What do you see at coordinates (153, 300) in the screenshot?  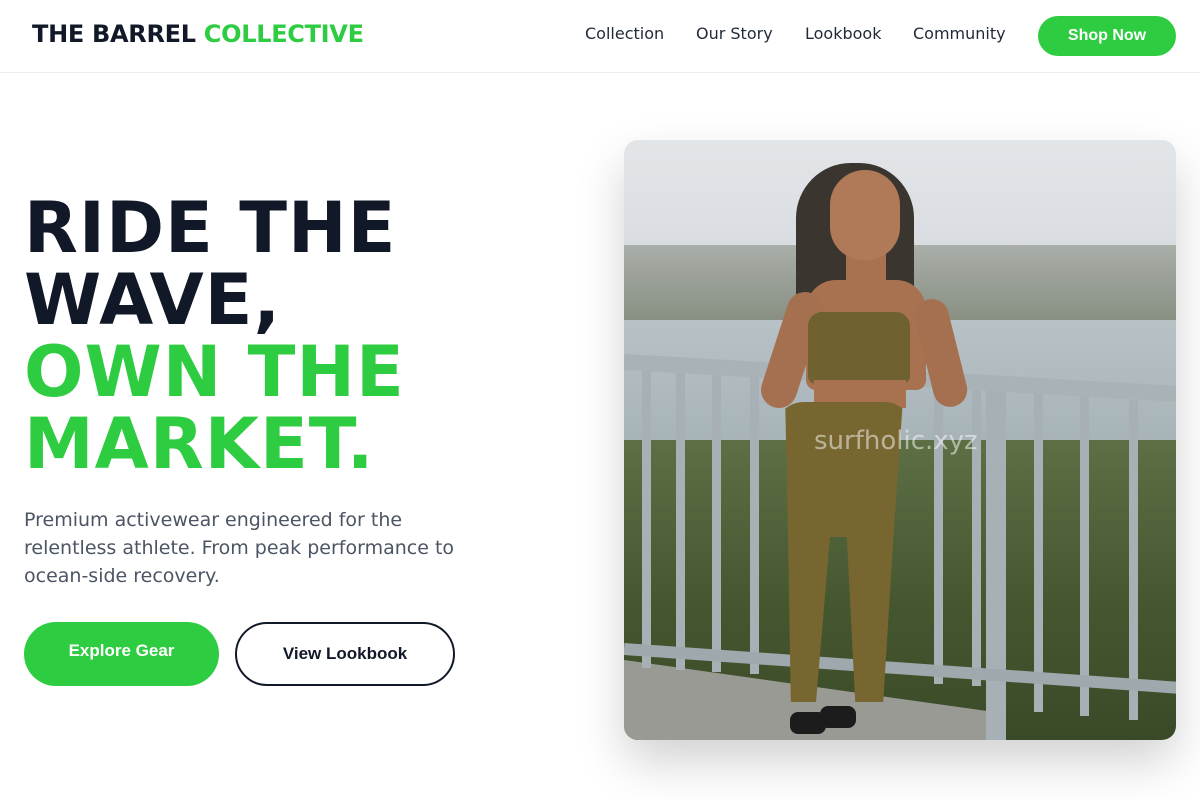 I see `headline-line-2: WAVE,` at bounding box center [153, 300].